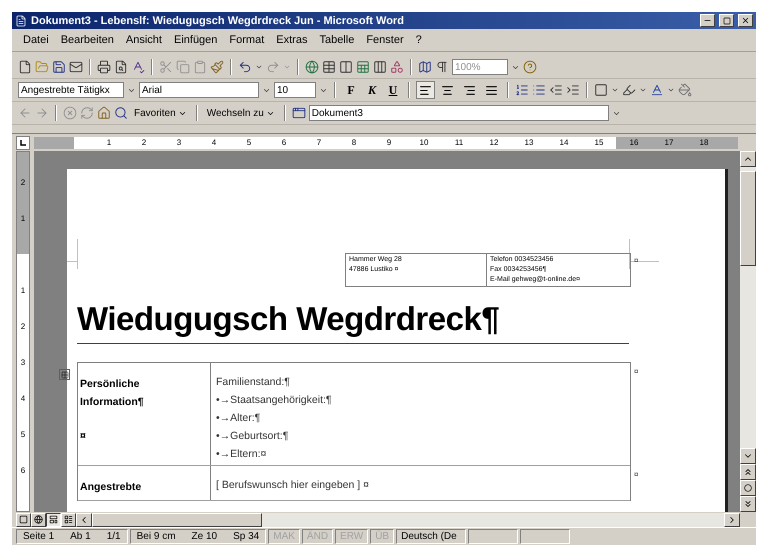 This screenshot has height=547, width=758. What do you see at coordinates (418, 40) in the screenshot?
I see `menu-item: ?` at bounding box center [418, 40].